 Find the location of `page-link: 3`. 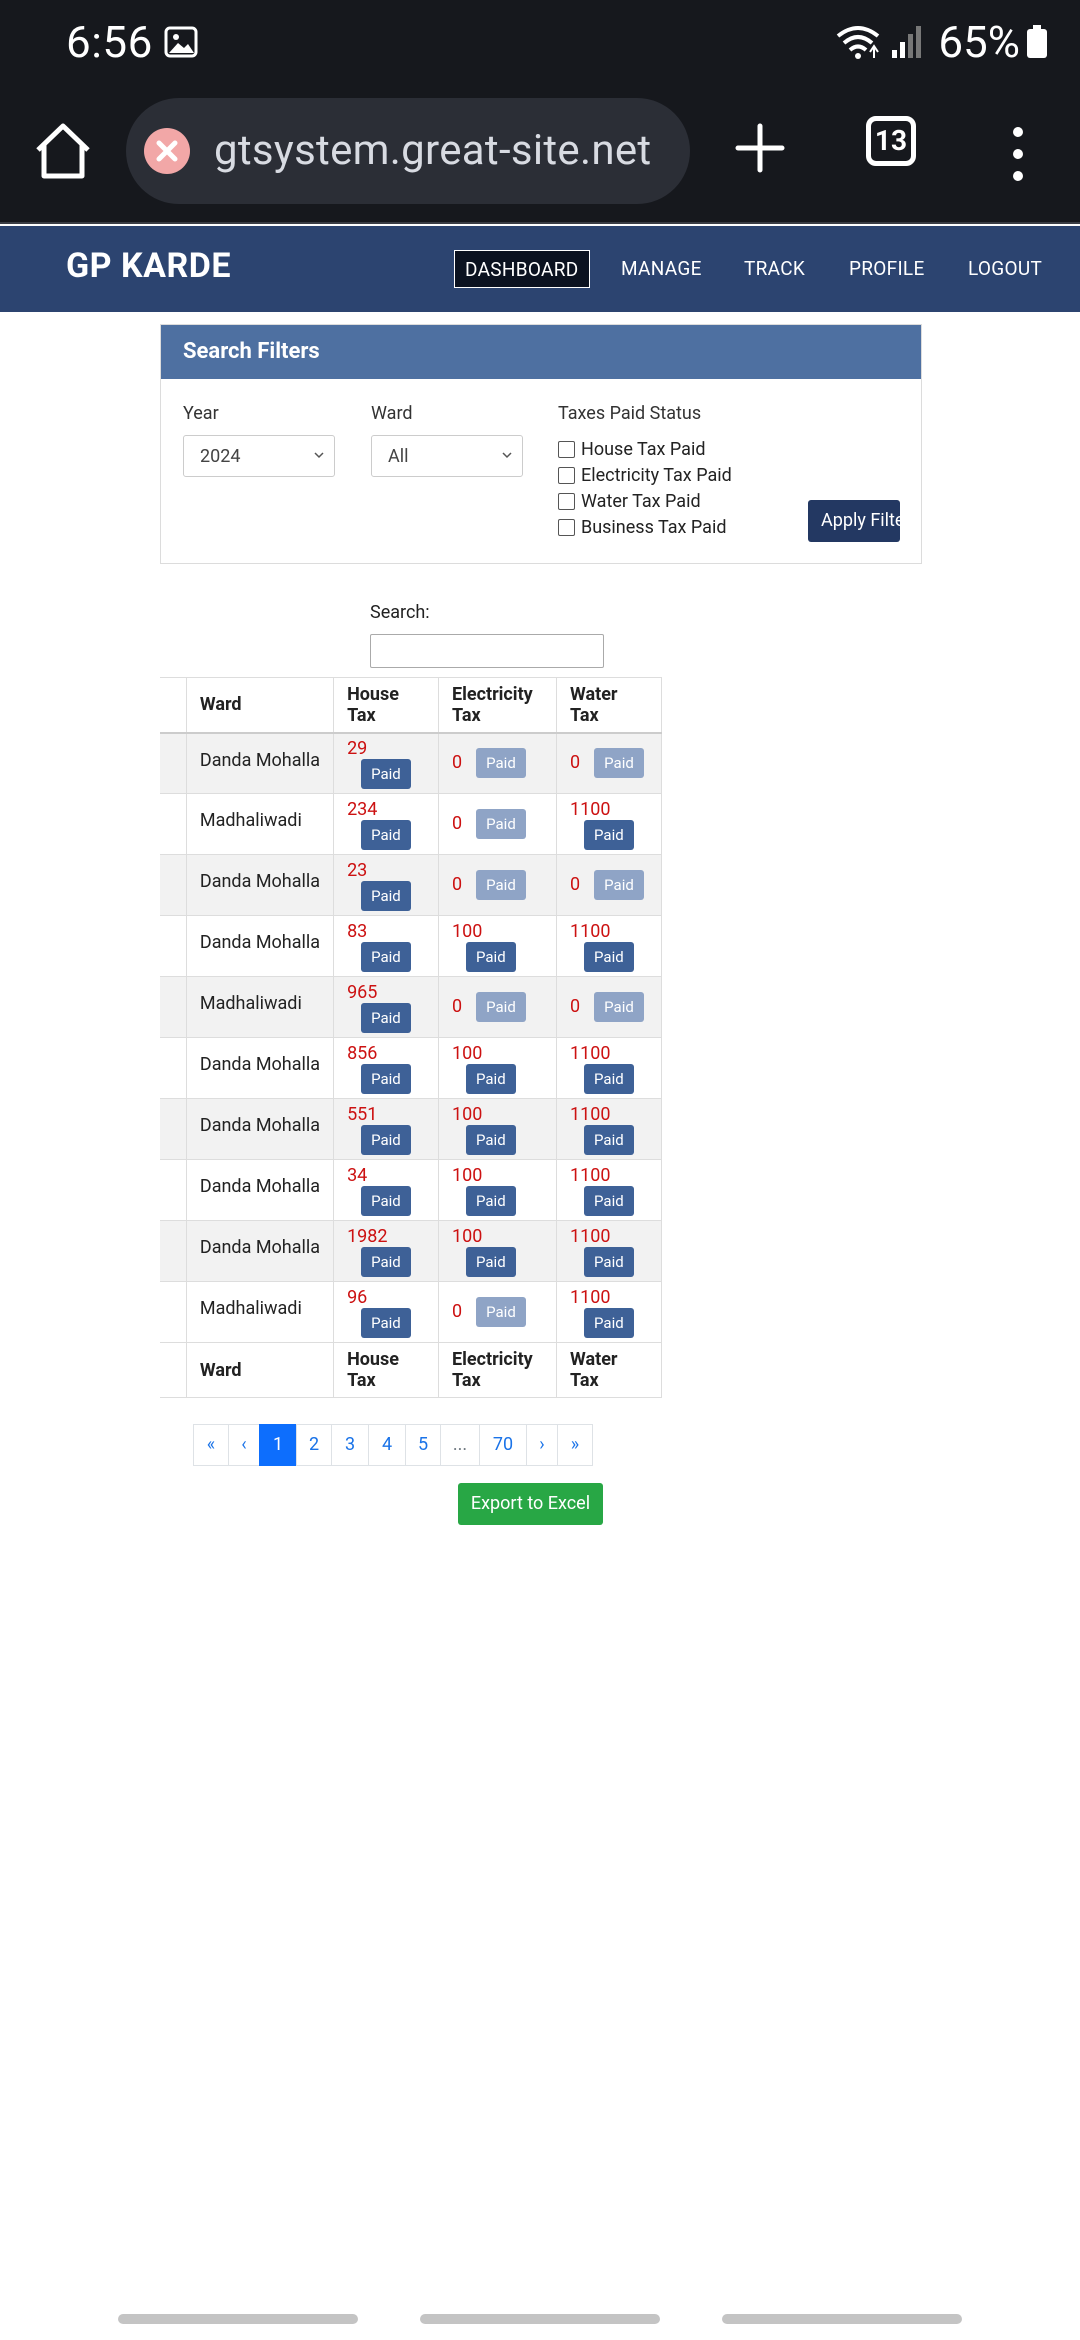

page-link: 3 is located at coordinates (350, 1445).